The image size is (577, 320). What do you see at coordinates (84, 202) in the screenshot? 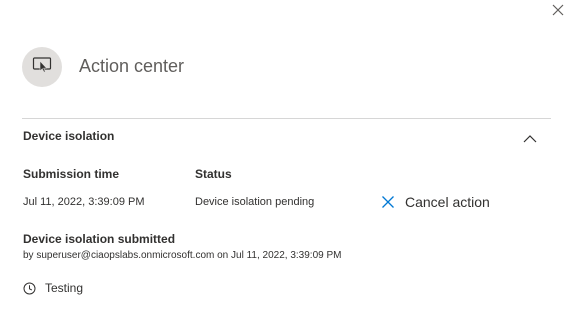
I see `submission-time-value: Jul 11, 2022, 3:39:09 PM` at bounding box center [84, 202].